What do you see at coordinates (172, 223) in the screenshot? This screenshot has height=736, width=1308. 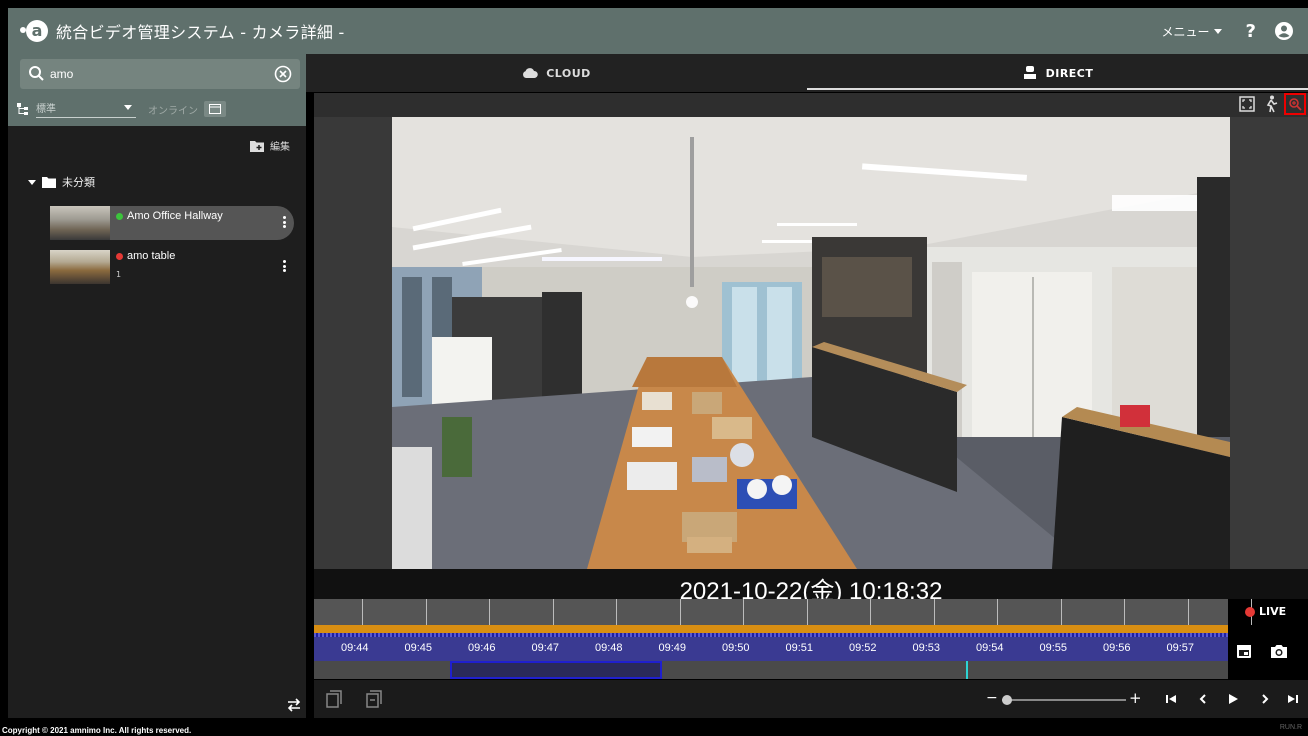 I see `camera-list-item: Amo Office Hallway` at bounding box center [172, 223].